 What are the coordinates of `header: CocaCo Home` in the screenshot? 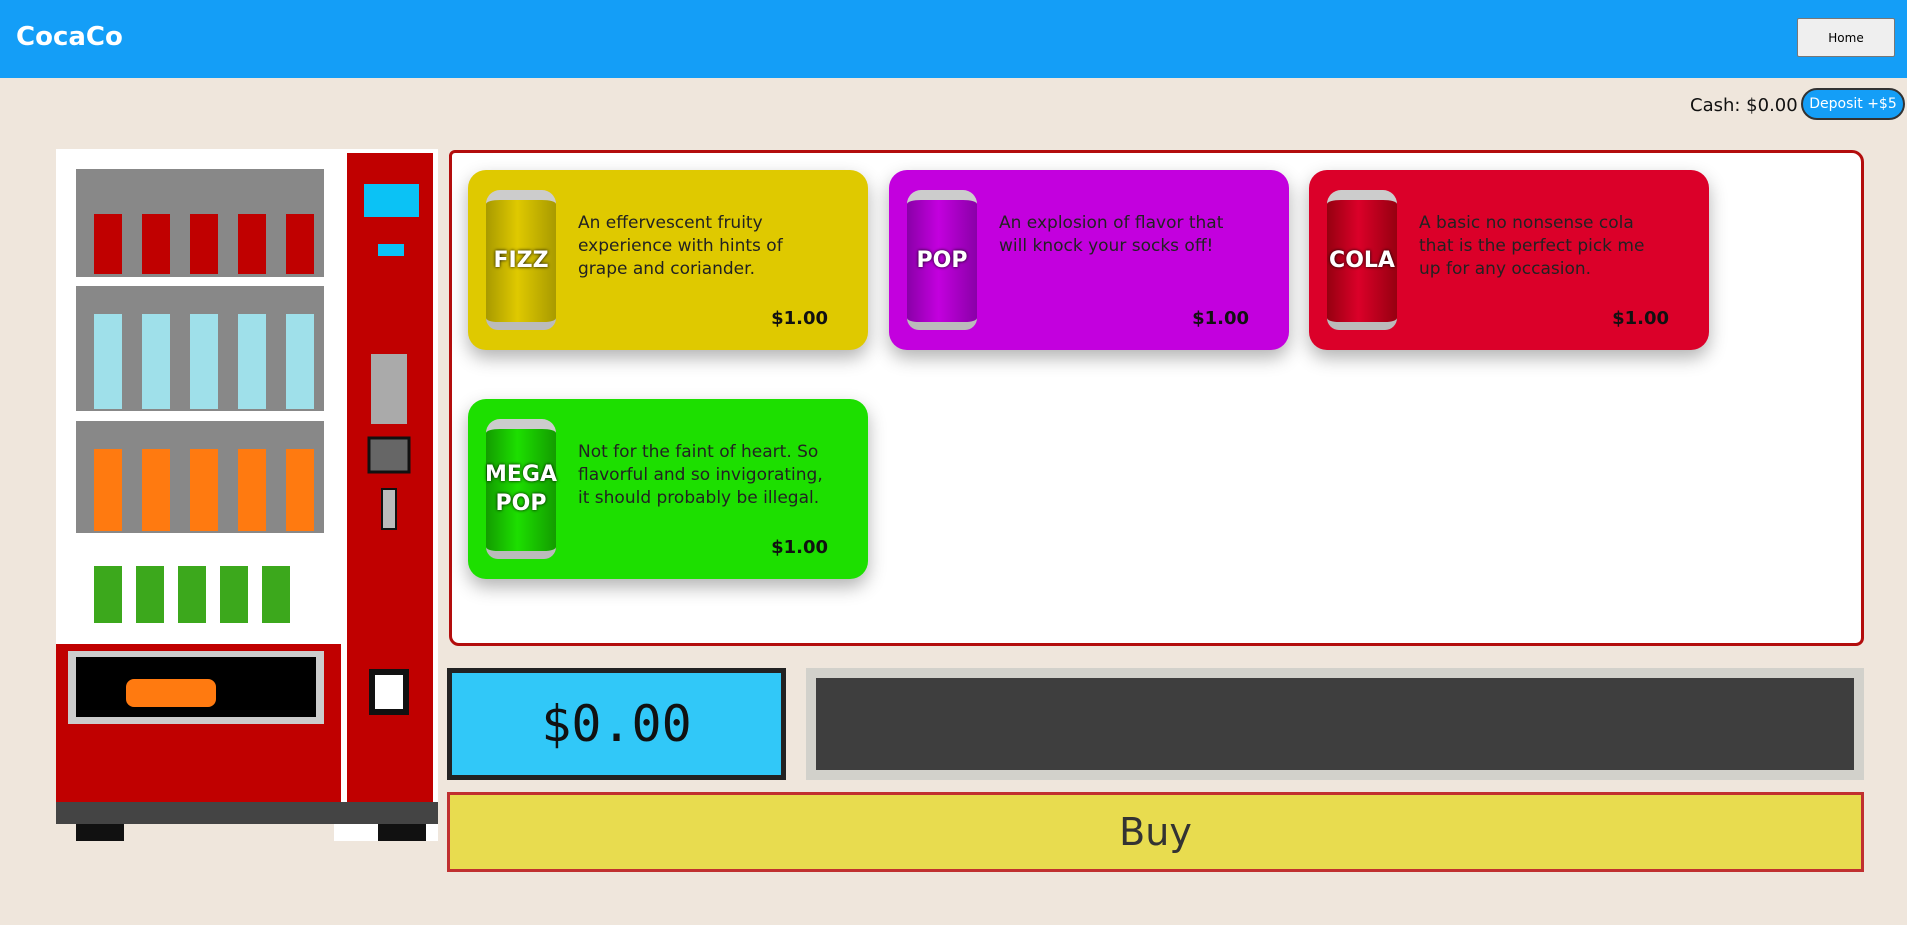 It's located at (953, 39).